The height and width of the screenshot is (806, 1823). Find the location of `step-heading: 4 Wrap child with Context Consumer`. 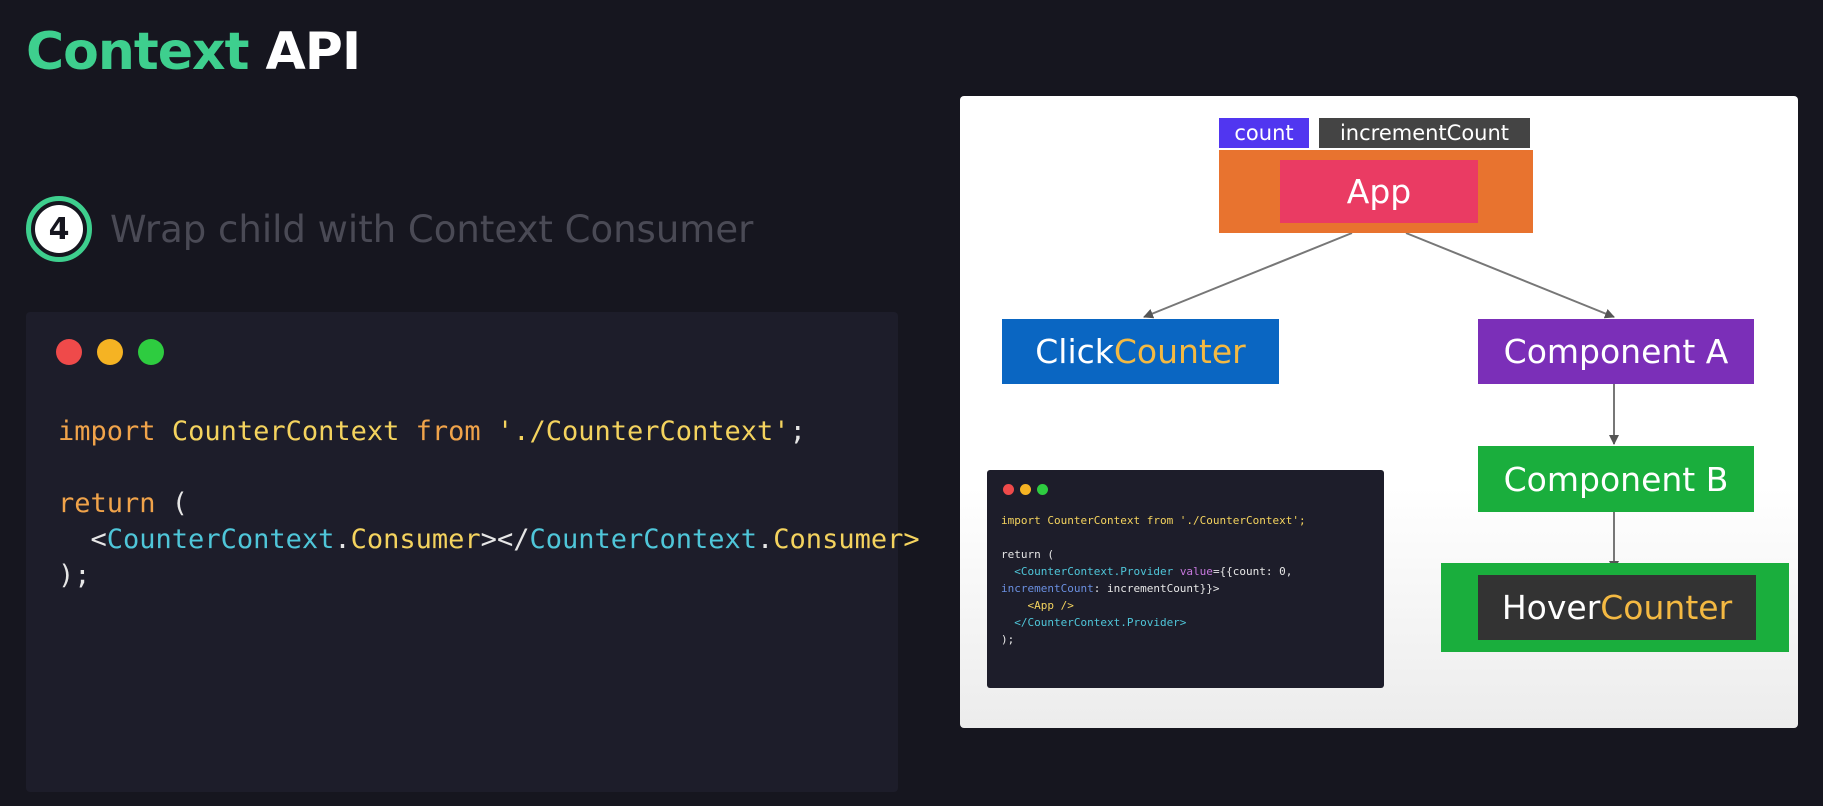

step-heading: 4 Wrap child with Context Consumer is located at coordinates (389, 229).